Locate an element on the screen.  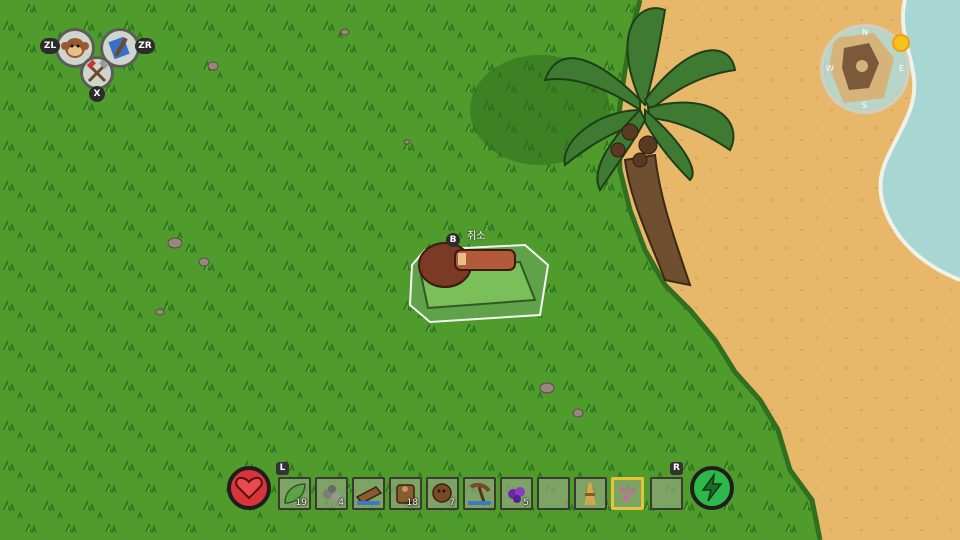
r-shoulder-button: R is located at coordinates (676, 468).